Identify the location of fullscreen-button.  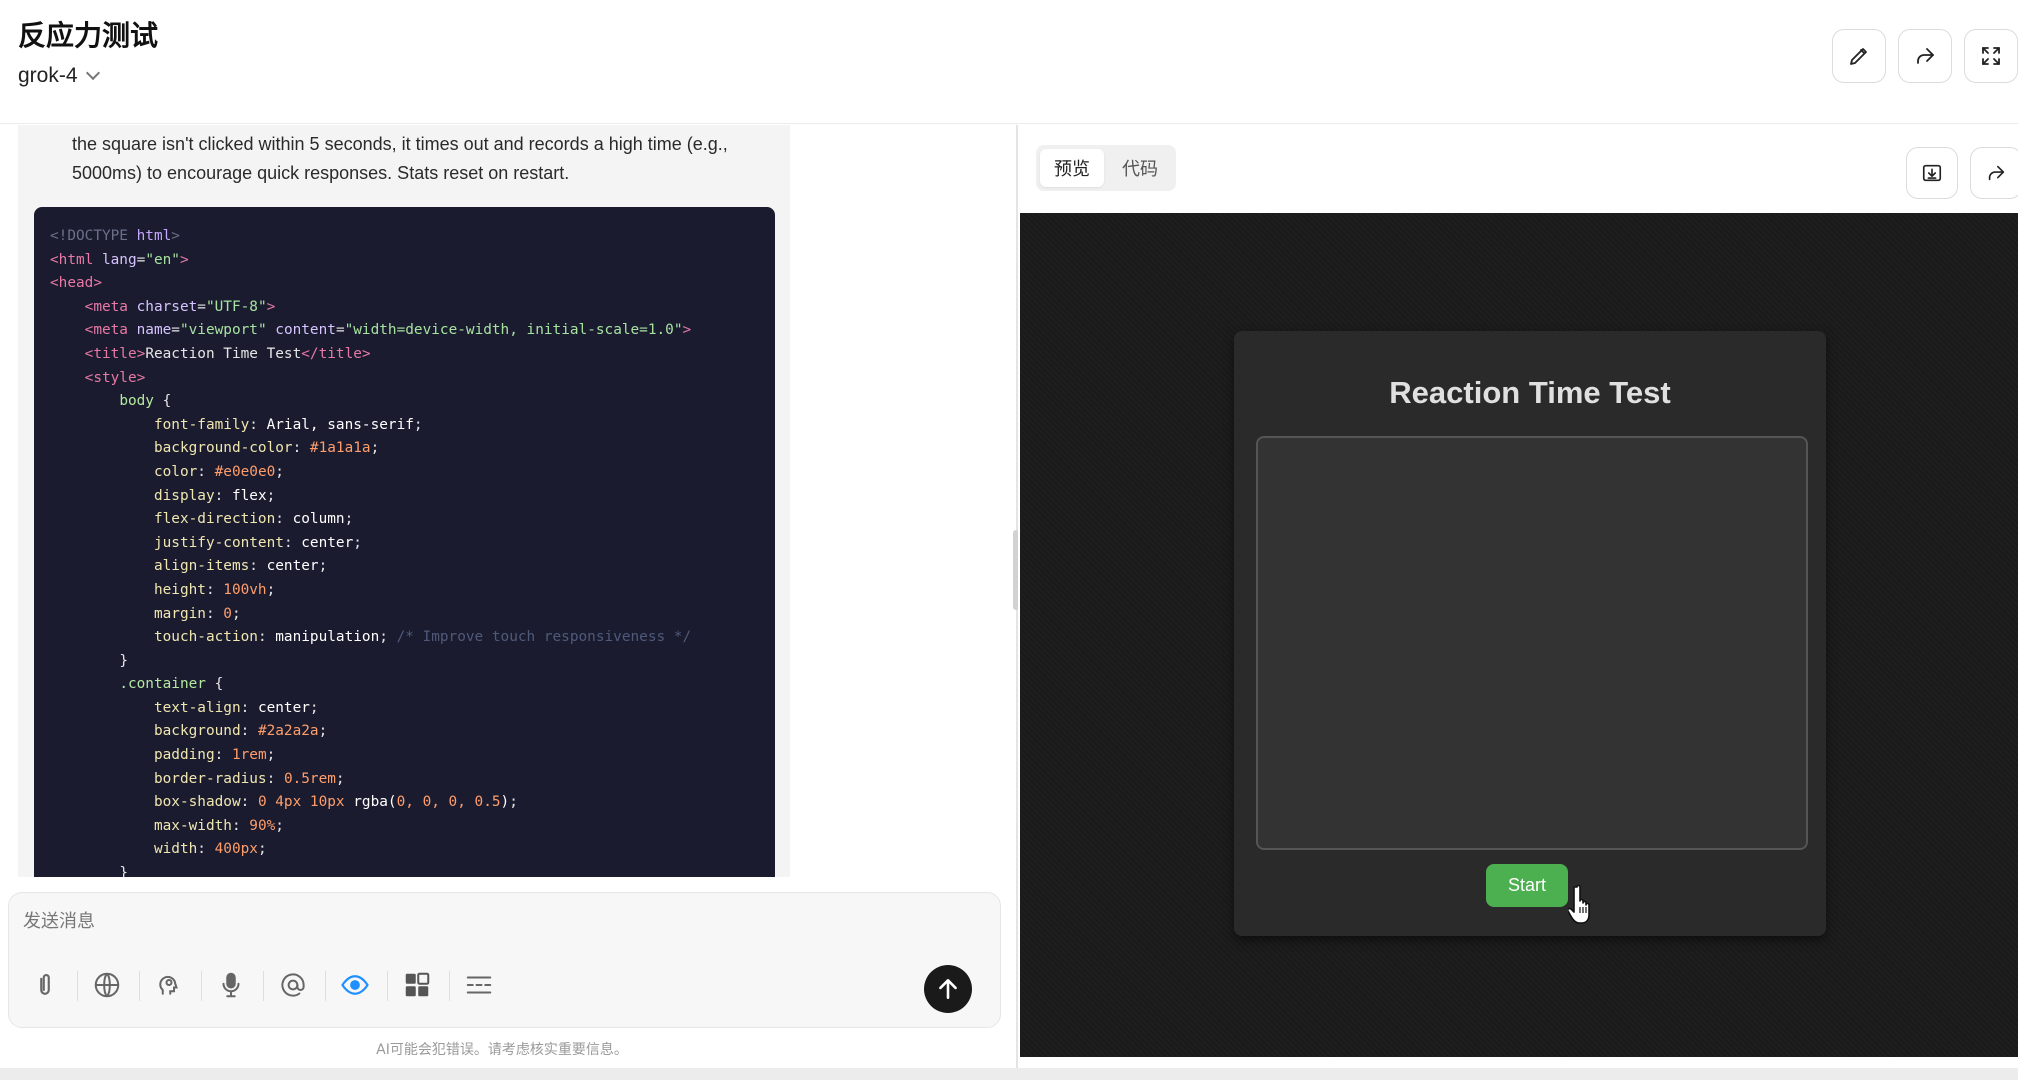
(1991, 56).